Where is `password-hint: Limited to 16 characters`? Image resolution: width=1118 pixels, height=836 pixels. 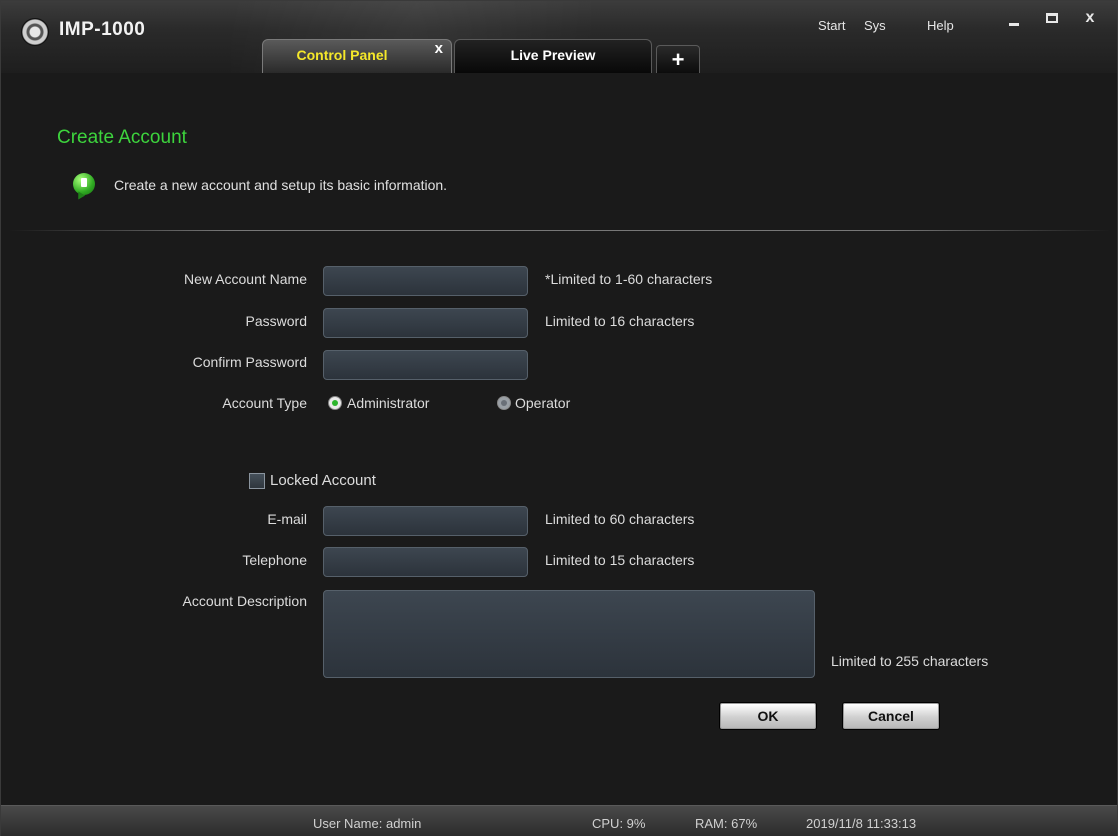
password-hint: Limited to 16 characters is located at coordinates (620, 321).